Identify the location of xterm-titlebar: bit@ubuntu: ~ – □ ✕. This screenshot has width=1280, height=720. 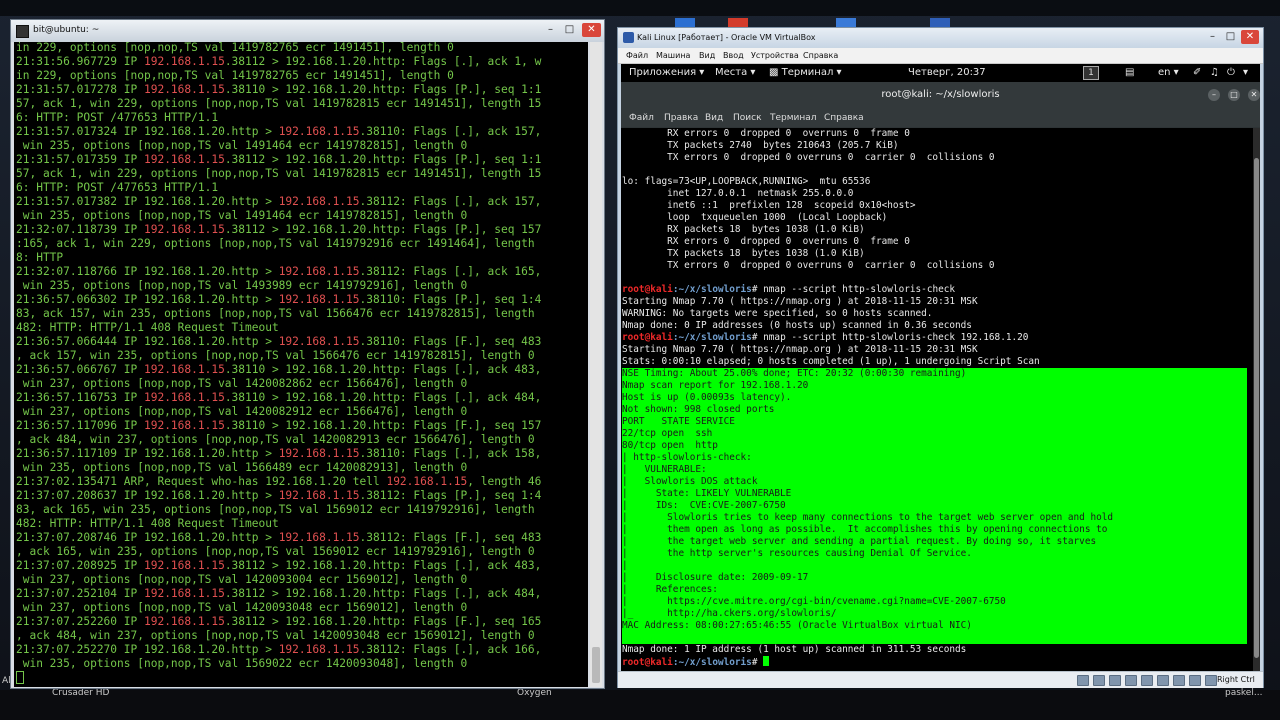
(307, 31).